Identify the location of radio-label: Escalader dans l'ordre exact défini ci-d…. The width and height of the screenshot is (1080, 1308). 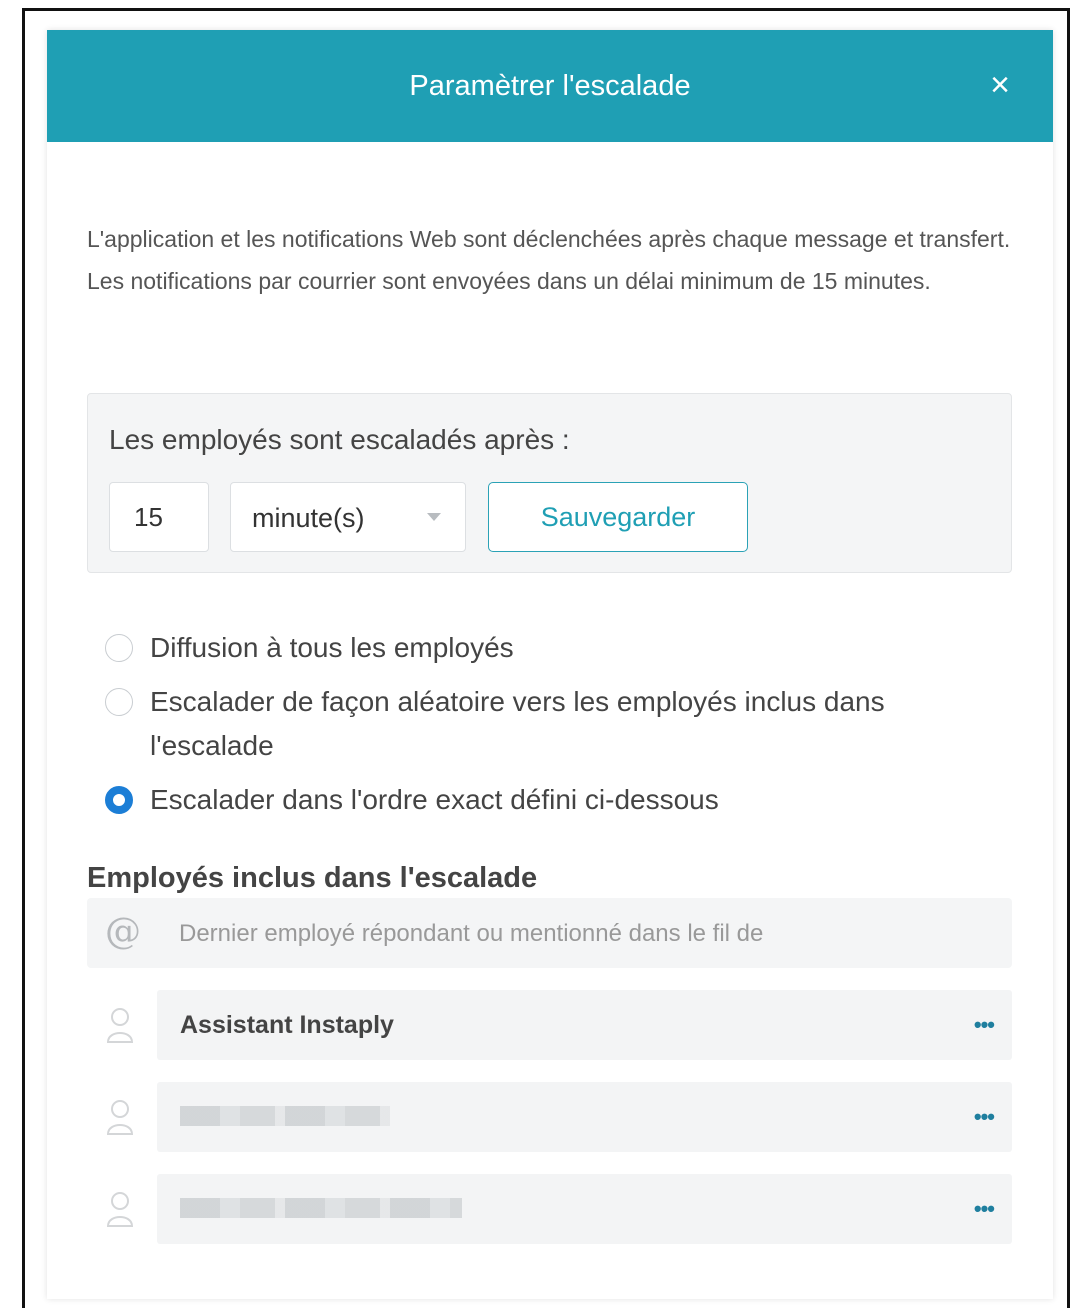
(434, 799).